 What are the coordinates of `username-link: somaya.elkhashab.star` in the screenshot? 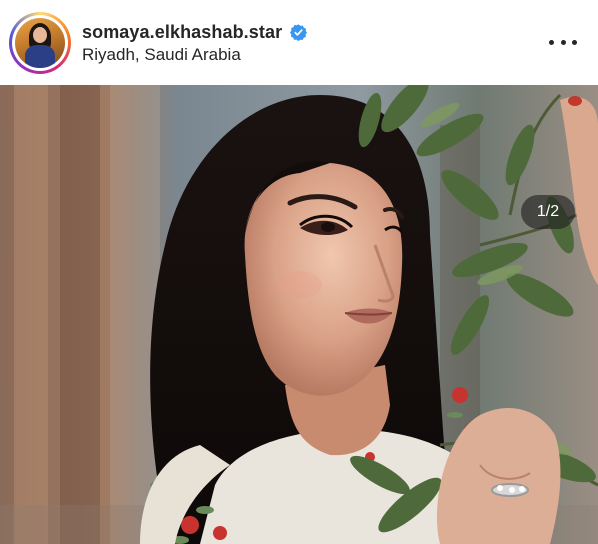 It's located at (182, 32).